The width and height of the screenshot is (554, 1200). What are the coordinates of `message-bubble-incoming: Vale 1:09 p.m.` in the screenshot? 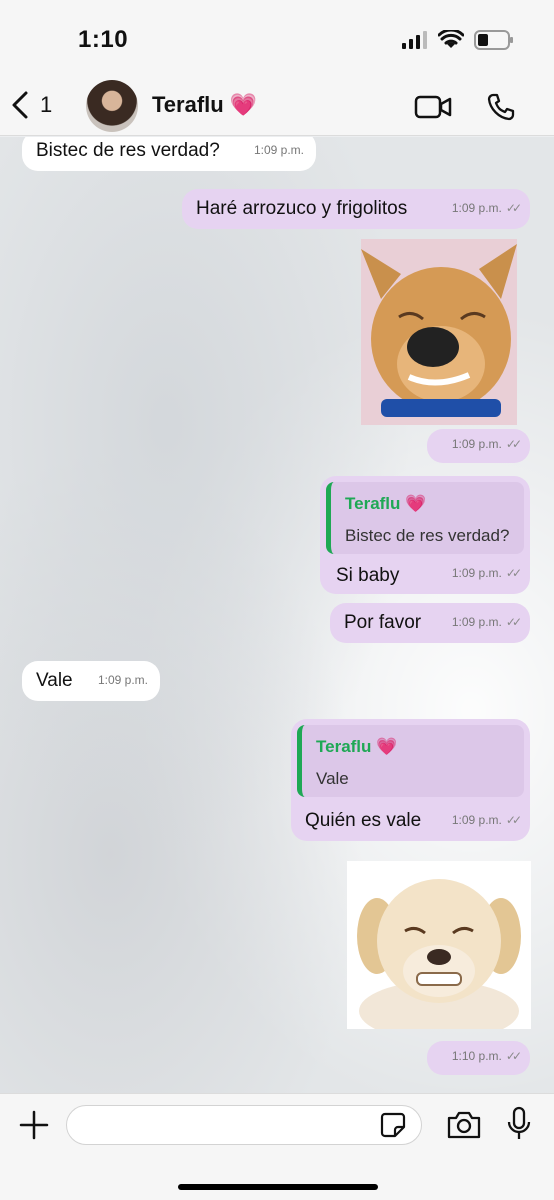 It's located at (91, 681).